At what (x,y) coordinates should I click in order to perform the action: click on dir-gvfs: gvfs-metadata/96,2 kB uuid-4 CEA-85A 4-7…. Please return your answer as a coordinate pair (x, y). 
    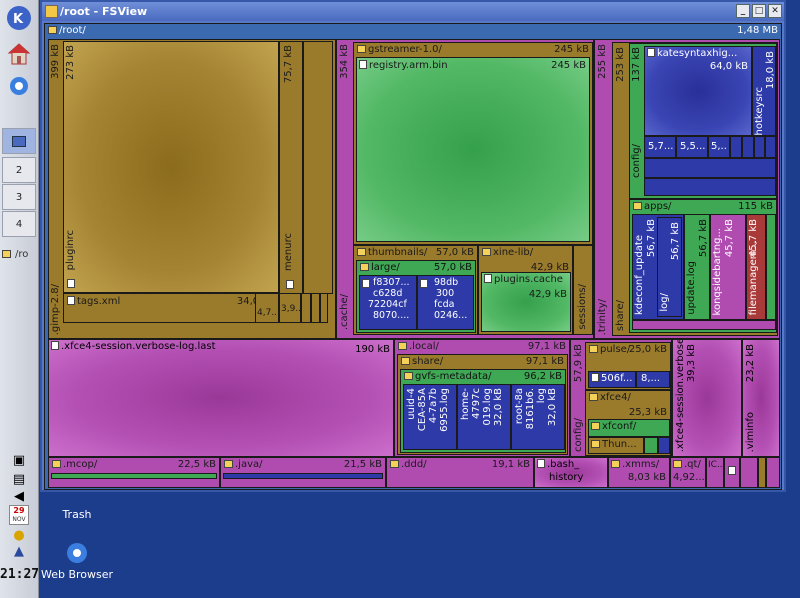
    Looking at the image, I should click on (483, 411).